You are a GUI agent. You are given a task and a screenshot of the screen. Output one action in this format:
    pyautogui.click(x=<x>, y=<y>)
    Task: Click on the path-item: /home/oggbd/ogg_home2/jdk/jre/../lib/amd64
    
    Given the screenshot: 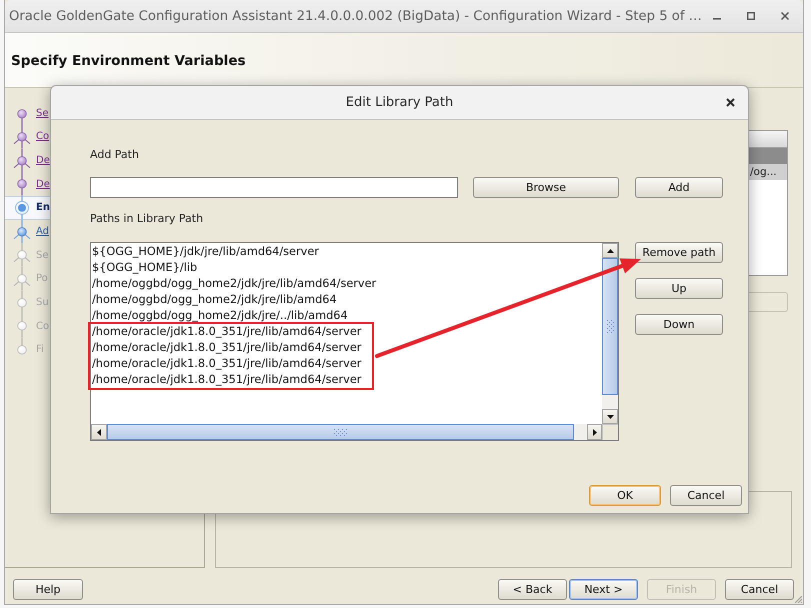 What is the action you would take?
    pyautogui.click(x=220, y=316)
    